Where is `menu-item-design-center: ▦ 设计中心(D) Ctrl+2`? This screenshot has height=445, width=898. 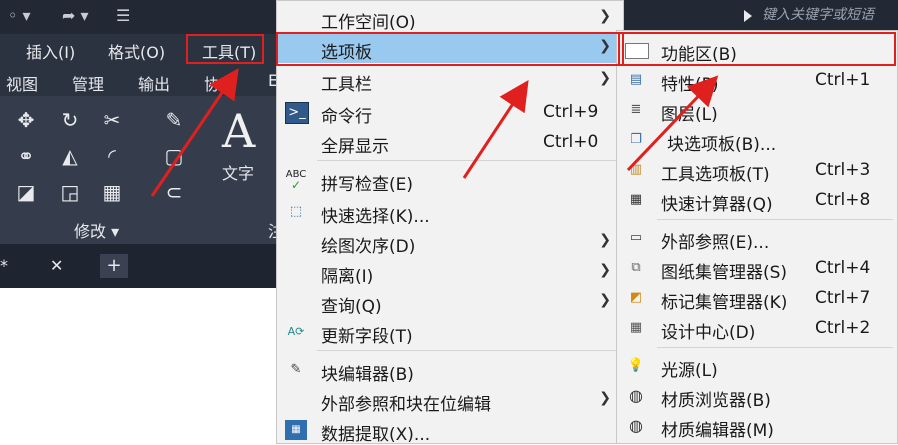 menu-item-design-center: ▦ 设计中心(D) Ctrl+2 is located at coordinates (757, 328).